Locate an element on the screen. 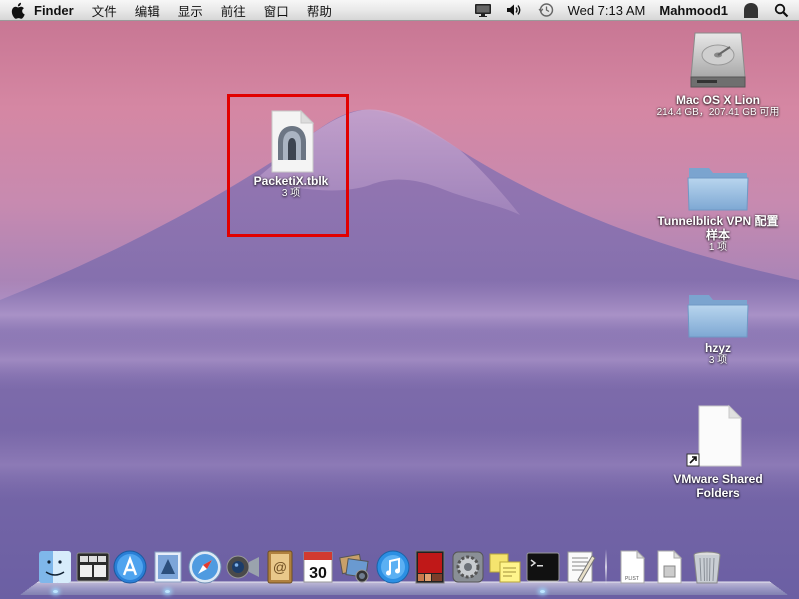 This screenshot has width=799, height=599. app-menu-finder: Finder is located at coordinates (54, 10).